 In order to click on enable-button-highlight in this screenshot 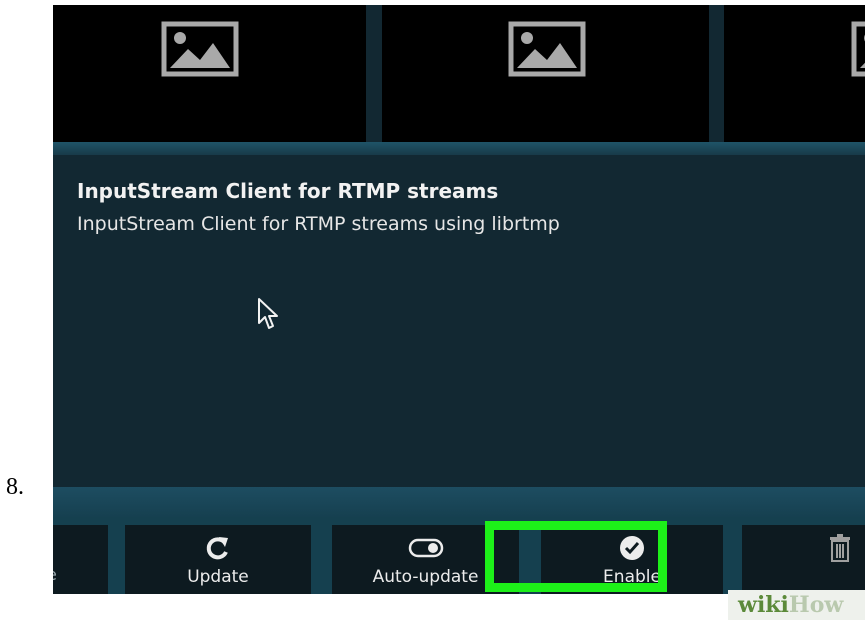, I will do `click(576, 556)`.